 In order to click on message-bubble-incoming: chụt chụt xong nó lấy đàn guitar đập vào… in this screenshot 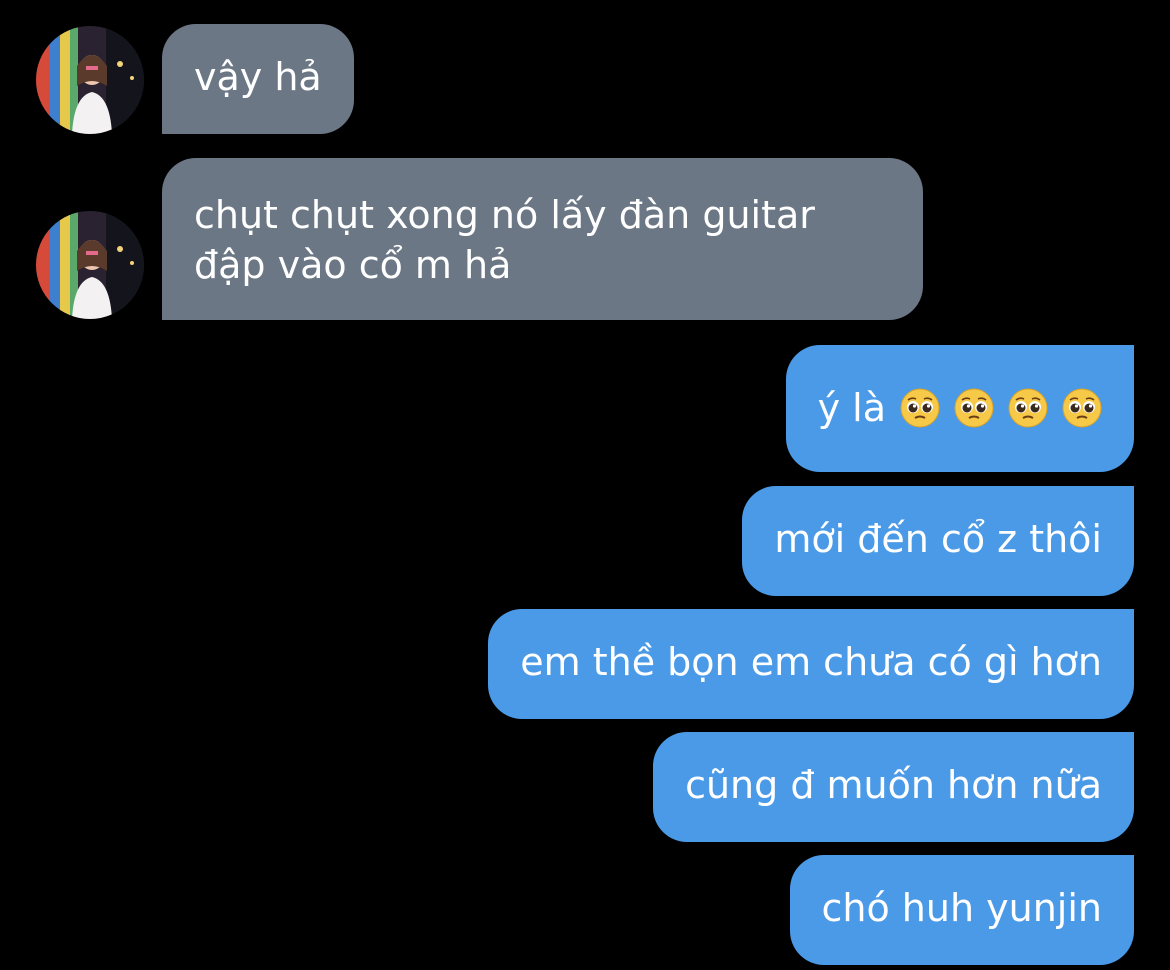, I will do `click(542, 239)`.